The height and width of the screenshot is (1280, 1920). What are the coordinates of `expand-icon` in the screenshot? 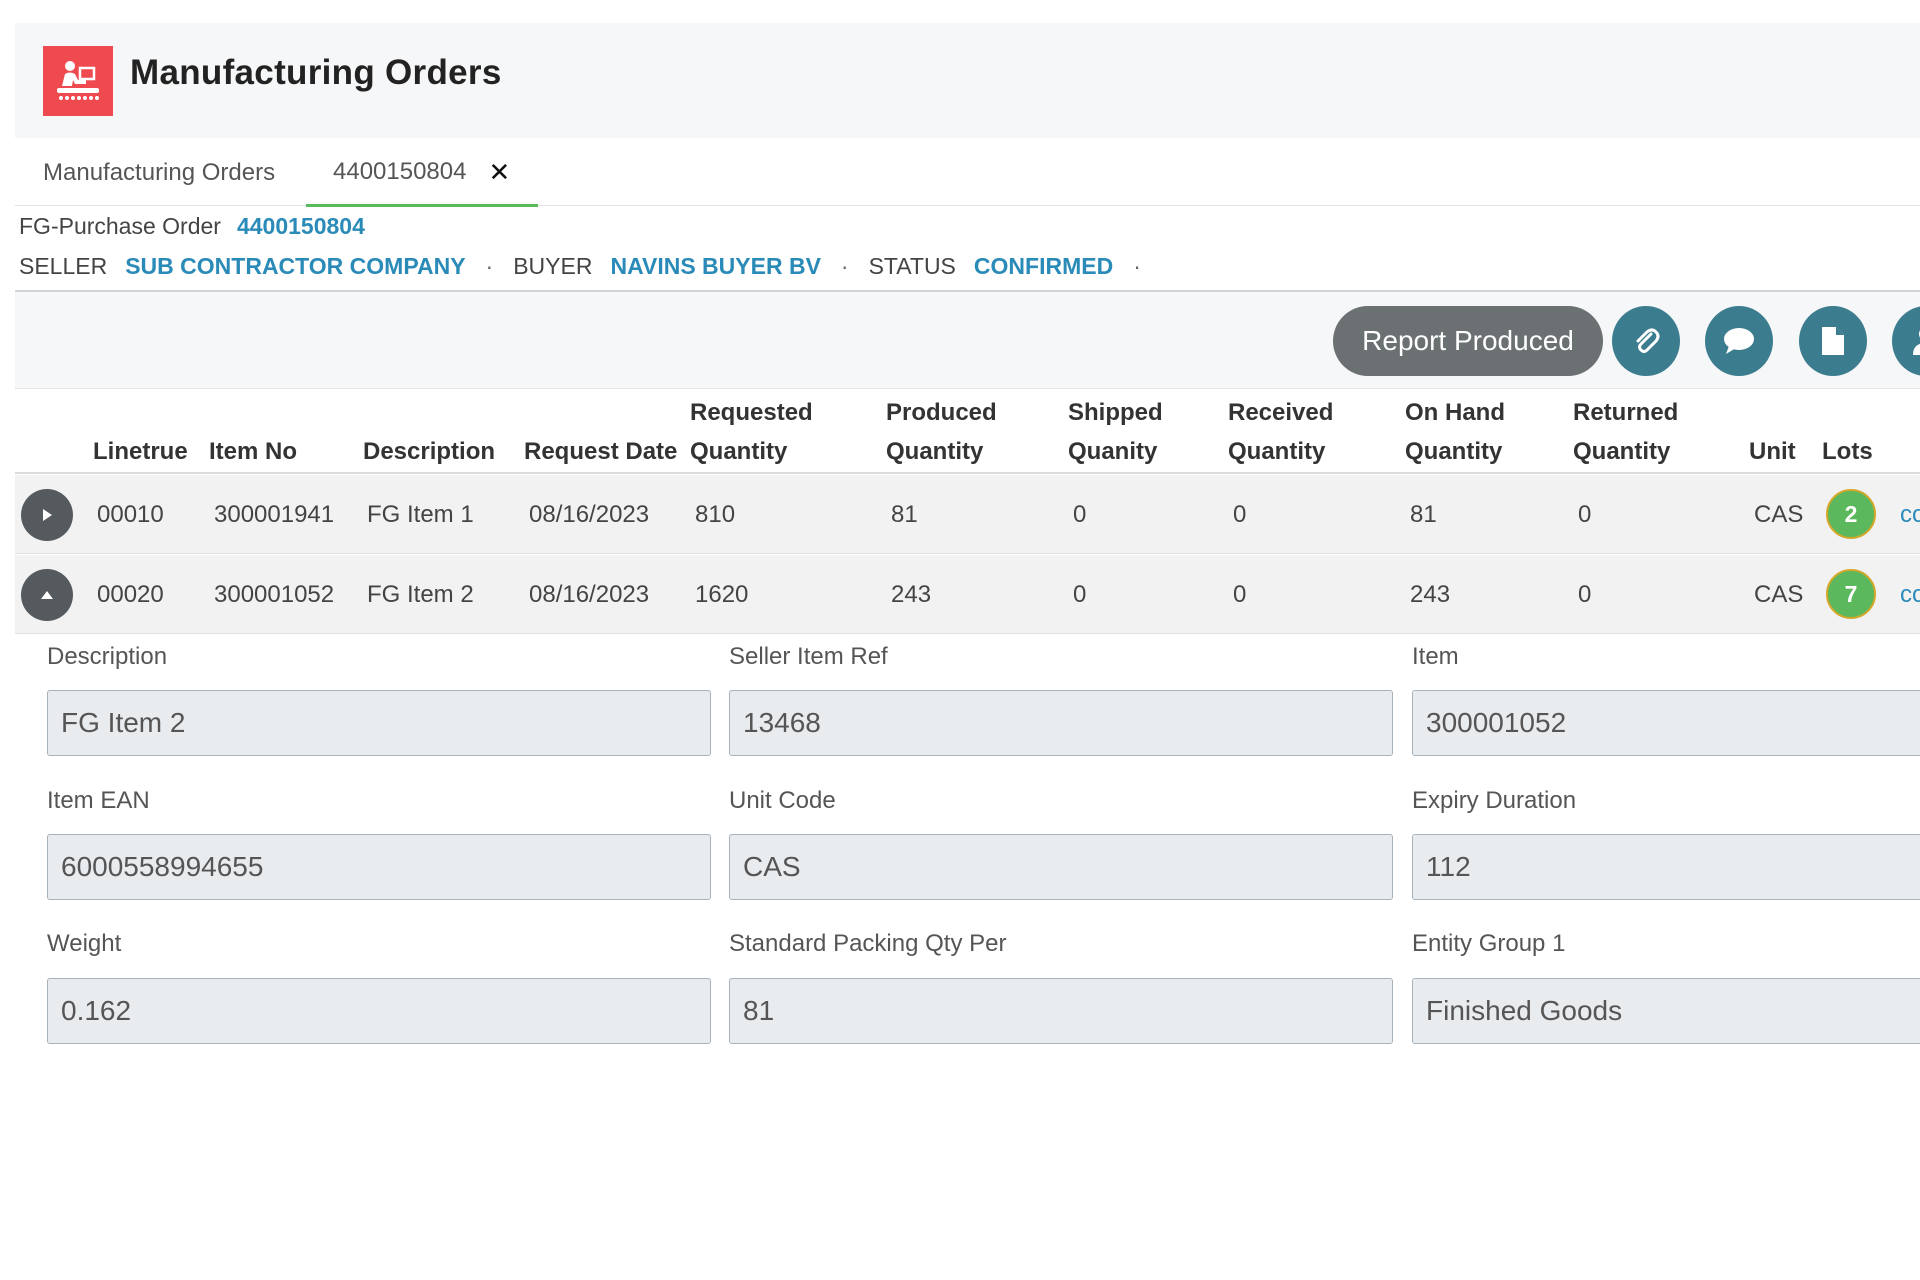 It's located at (47, 515).